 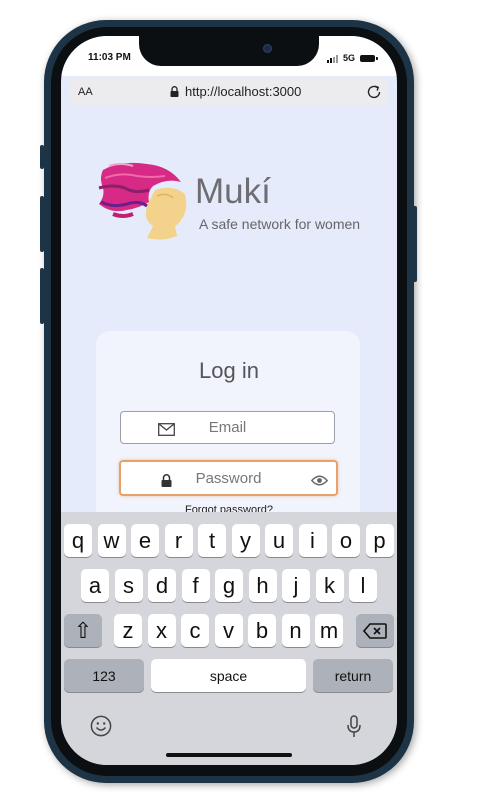 What do you see at coordinates (195, 630) in the screenshot?
I see `key-c: c` at bounding box center [195, 630].